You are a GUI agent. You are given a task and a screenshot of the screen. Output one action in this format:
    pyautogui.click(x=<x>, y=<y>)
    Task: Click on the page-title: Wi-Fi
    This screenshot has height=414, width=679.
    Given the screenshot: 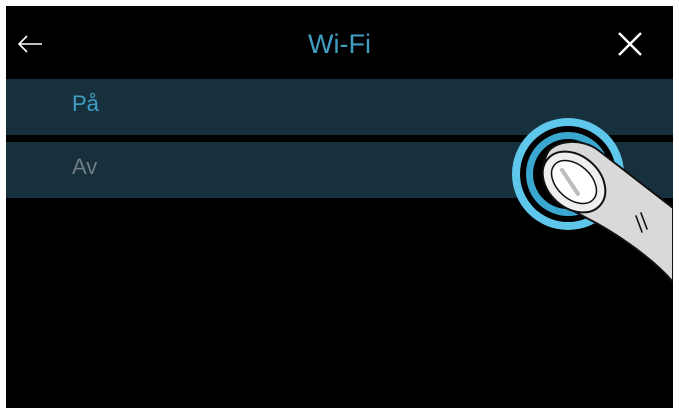 What is the action you would take?
    pyautogui.click(x=339, y=44)
    